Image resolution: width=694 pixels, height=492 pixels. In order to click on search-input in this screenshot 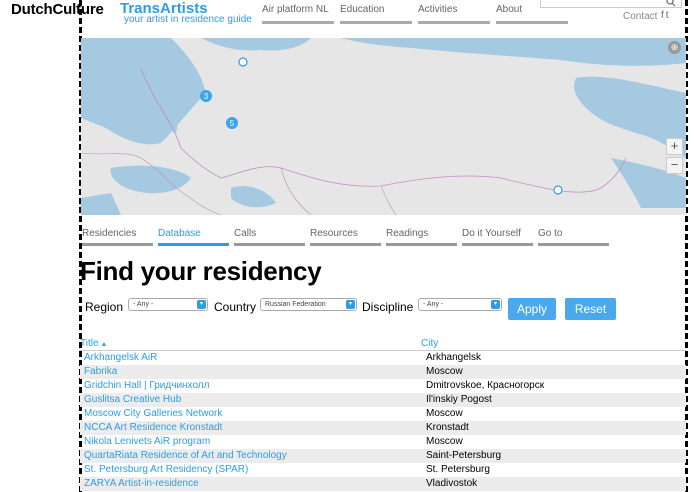, I will do `click(611, 4)`.